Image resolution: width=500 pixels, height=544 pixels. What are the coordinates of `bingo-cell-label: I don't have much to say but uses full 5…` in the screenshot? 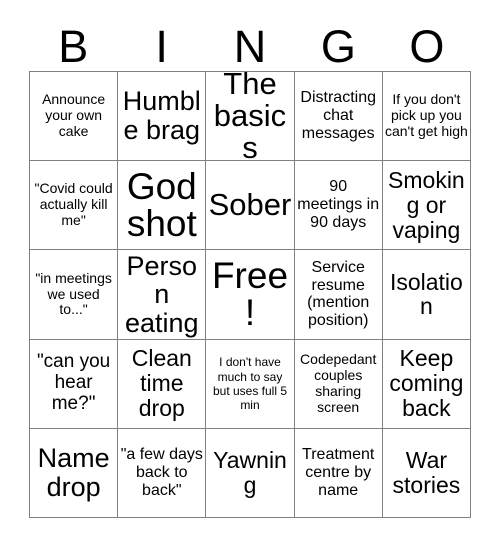 It's located at (250, 383).